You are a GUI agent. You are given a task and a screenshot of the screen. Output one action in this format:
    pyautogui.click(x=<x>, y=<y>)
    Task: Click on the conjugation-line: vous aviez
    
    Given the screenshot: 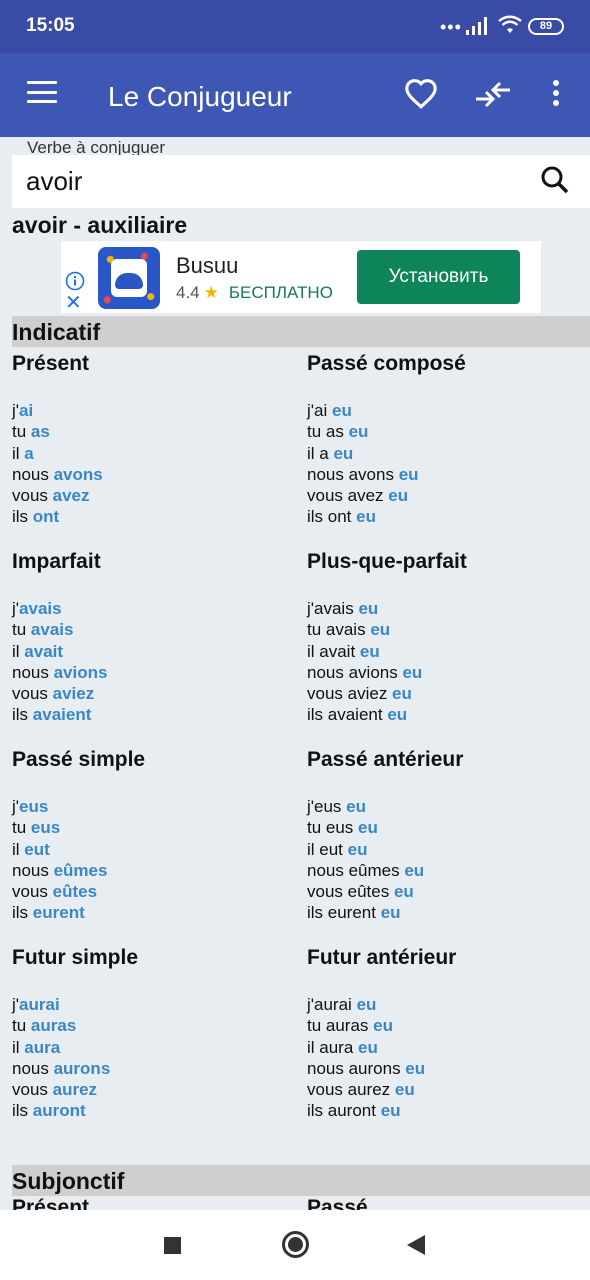 What is the action you would take?
    pyautogui.click(x=152, y=693)
    